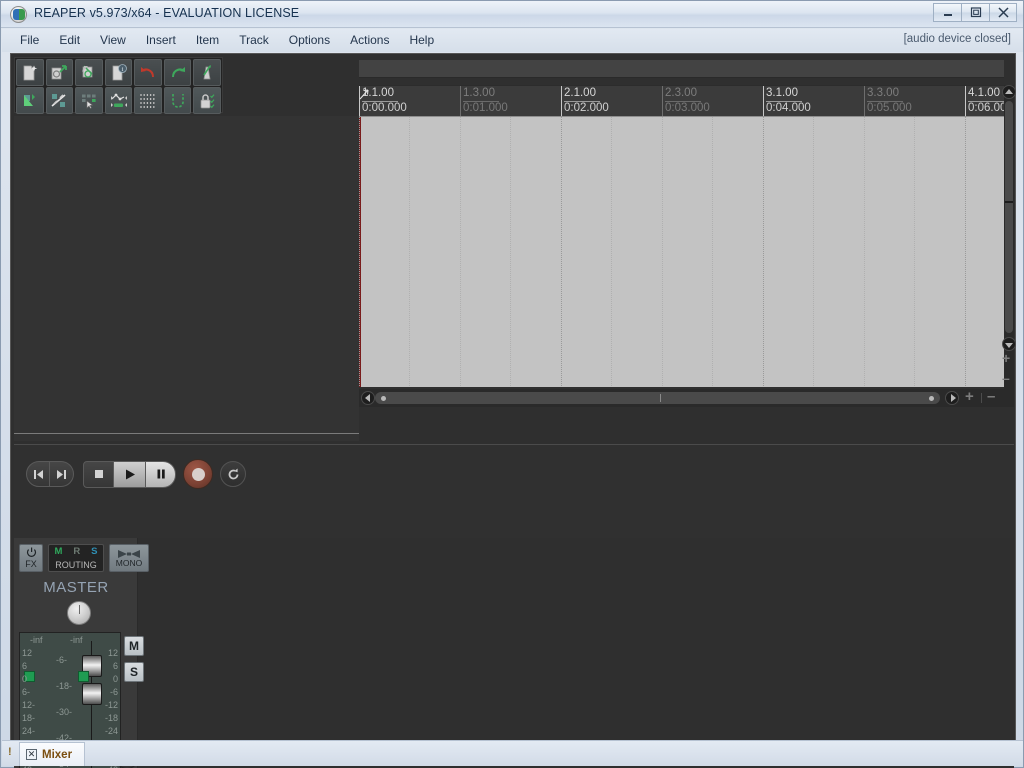 The image size is (1024, 768). What do you see at coordinates (111, 731) in the screenshot?
I see `meter-scale-tick: -24` at bounding box center [111, 731].